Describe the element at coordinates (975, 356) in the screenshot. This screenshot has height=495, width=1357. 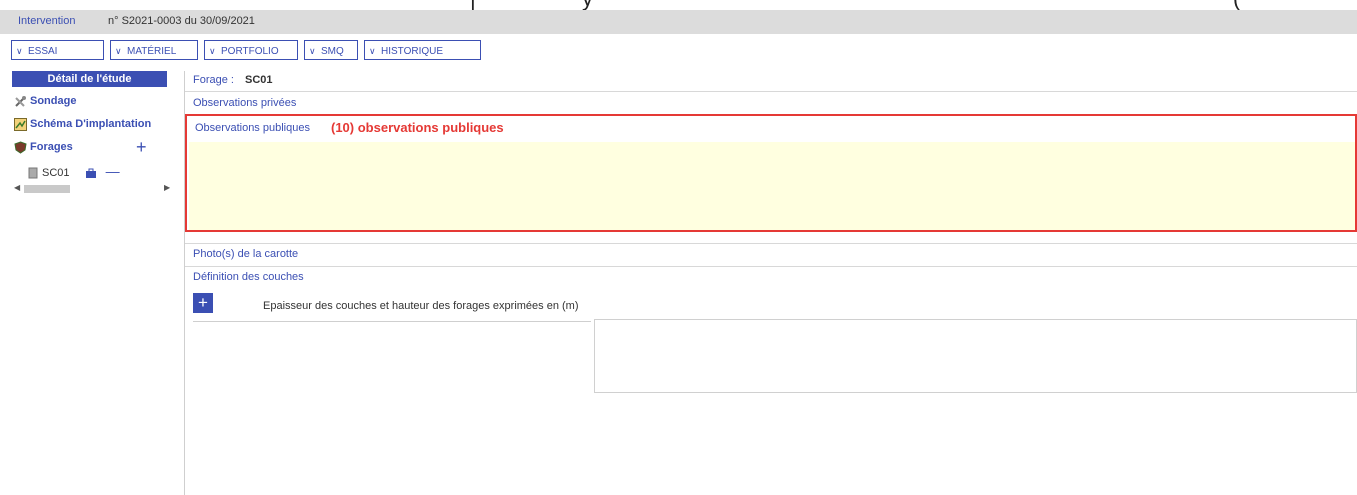
I see `layers-panel` at that location.